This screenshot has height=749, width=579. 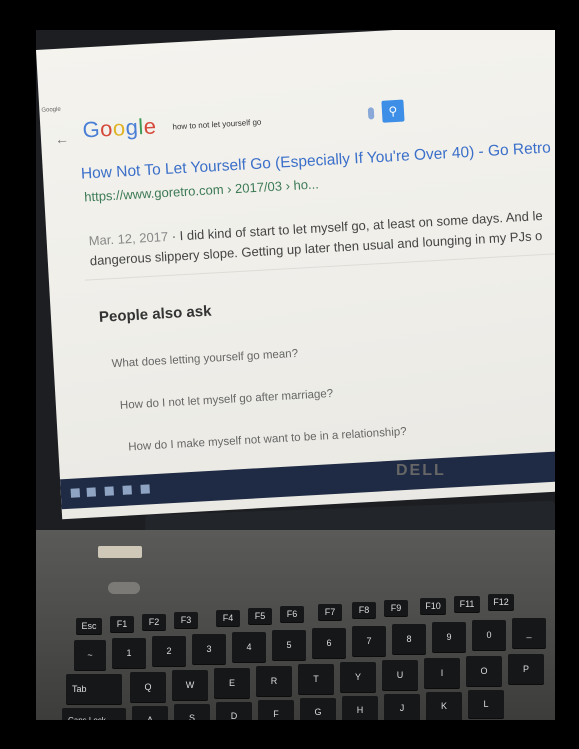 I want to click on key-tab: Tab, so click(x=94, y=689).